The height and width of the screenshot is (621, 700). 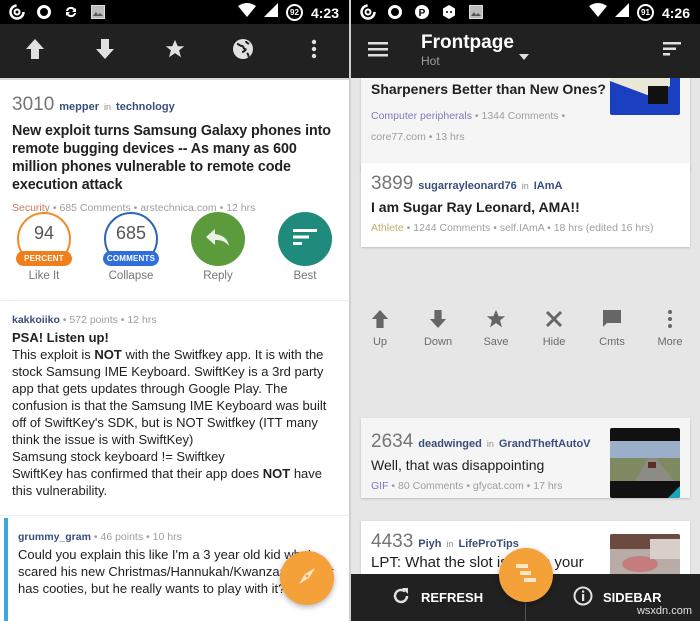 I want to click on post-author: Piyh, so click(x=429, y=544).